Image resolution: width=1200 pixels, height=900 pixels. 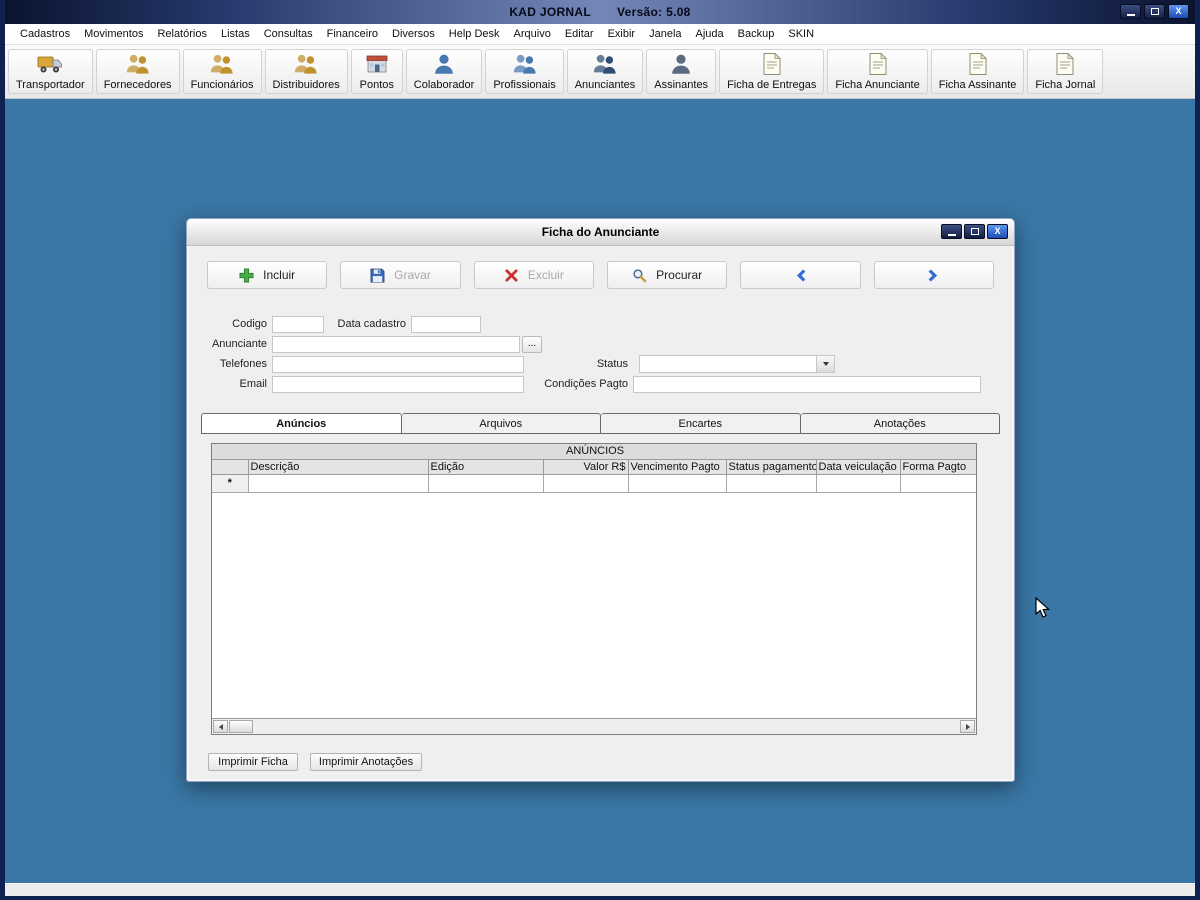 What do you see at coordinates (772, 64) in the screenshot?
I see `delivery-form-icon` at bounding box center [772, 64].